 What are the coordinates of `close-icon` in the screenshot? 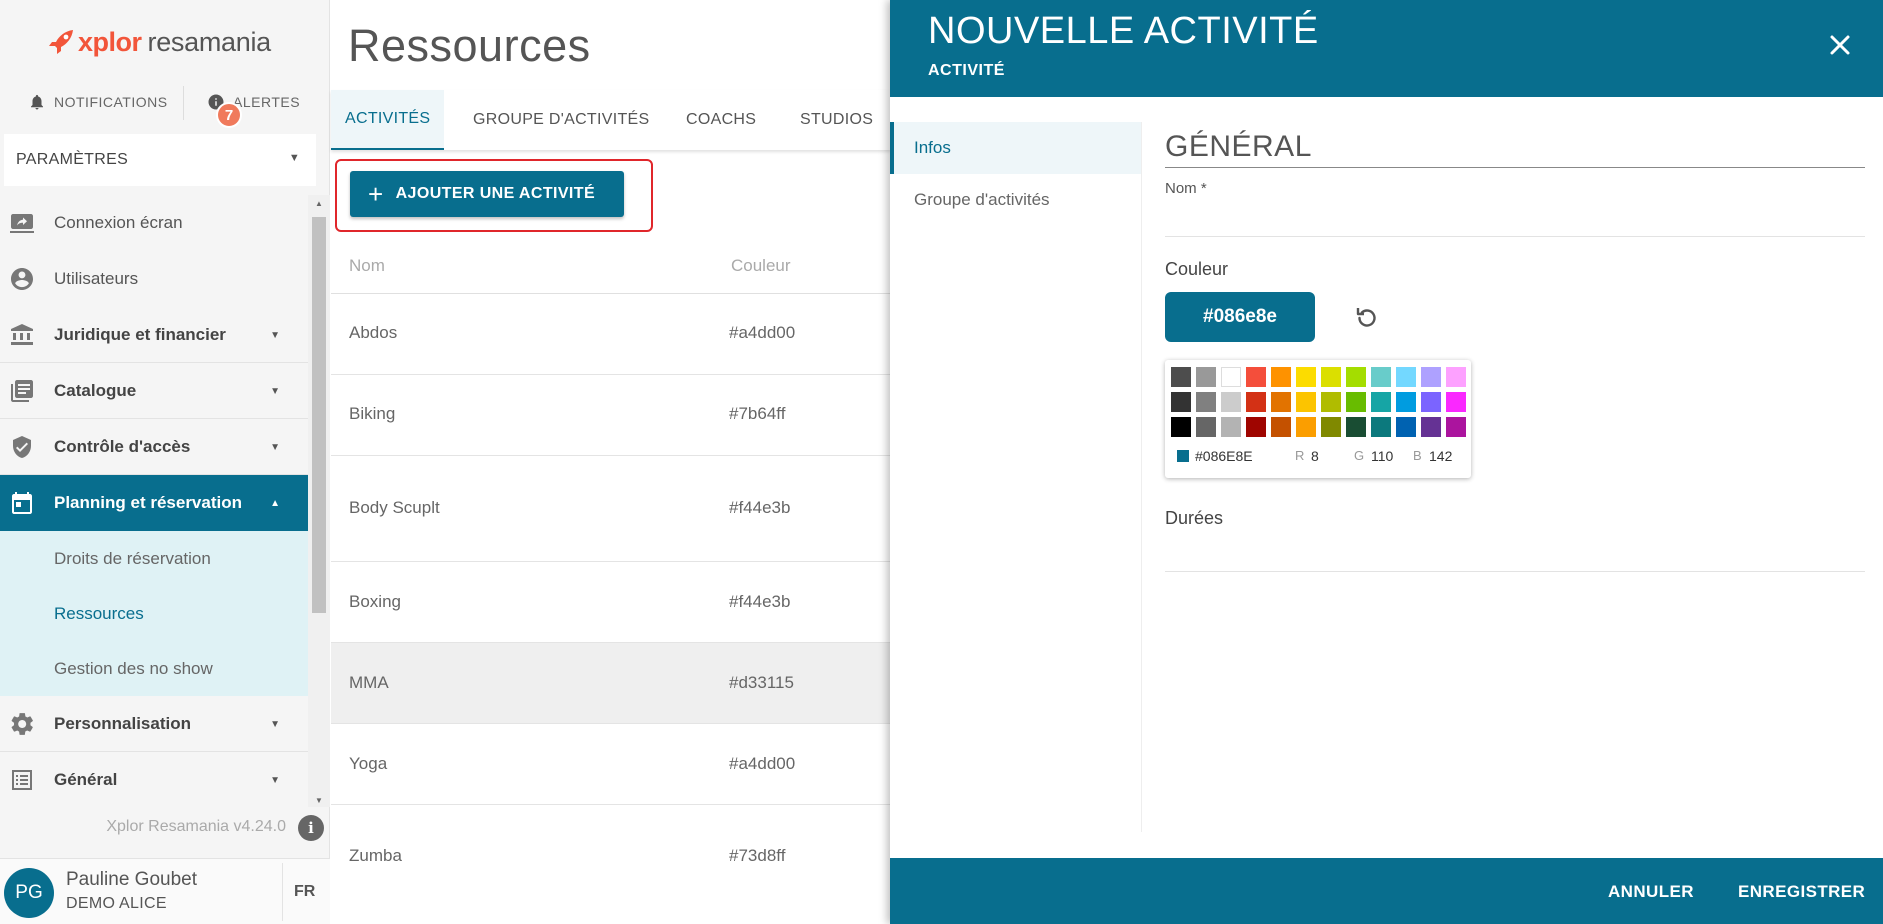 It's located at (1840, 45).